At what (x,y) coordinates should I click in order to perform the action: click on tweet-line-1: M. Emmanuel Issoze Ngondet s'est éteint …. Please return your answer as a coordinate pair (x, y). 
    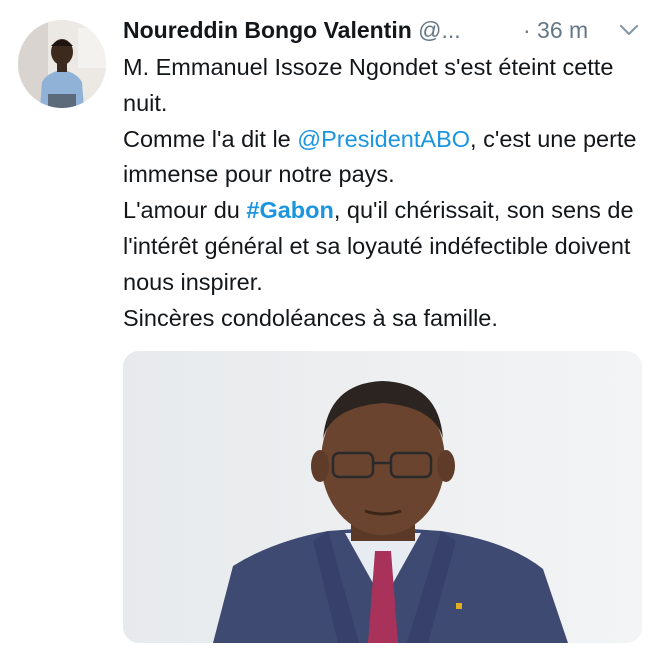
    Looking at the image, I should click on (368, 85).